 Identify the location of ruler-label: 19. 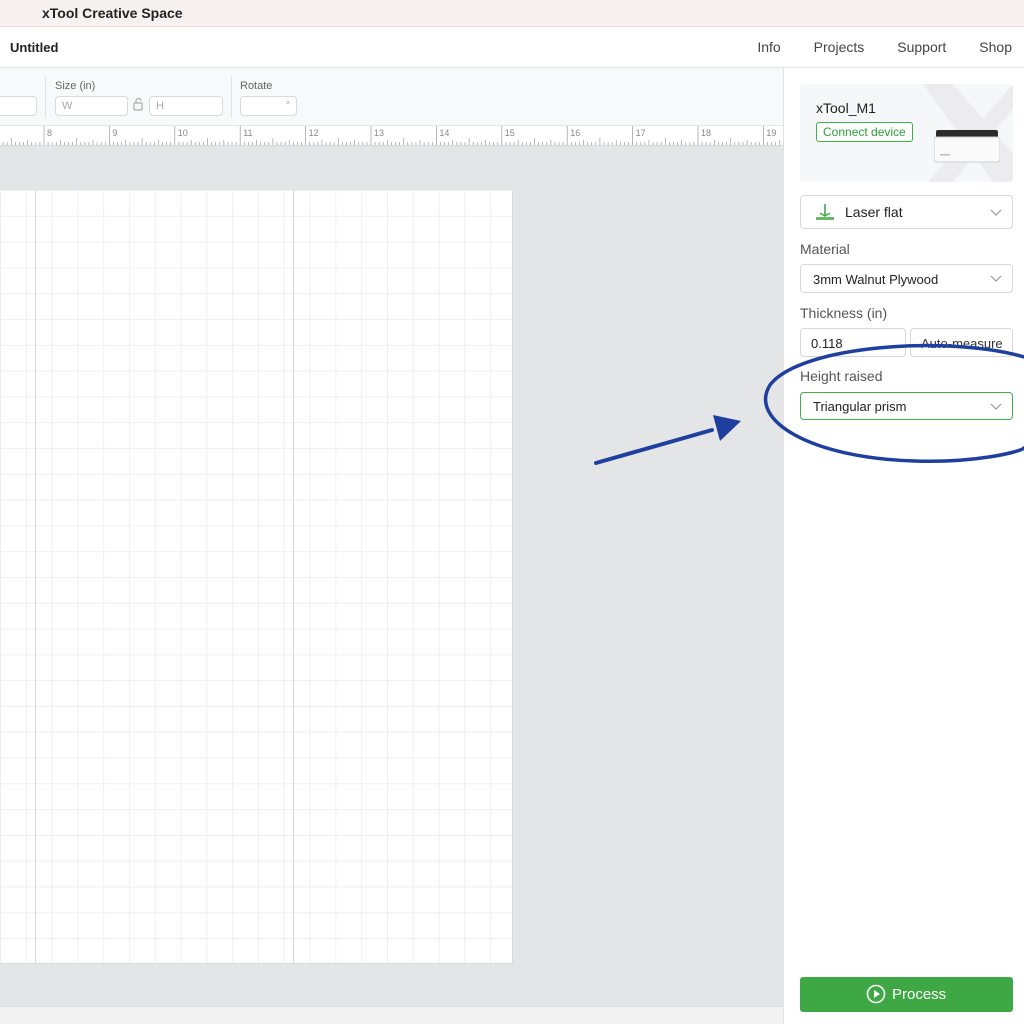
(771, 133).